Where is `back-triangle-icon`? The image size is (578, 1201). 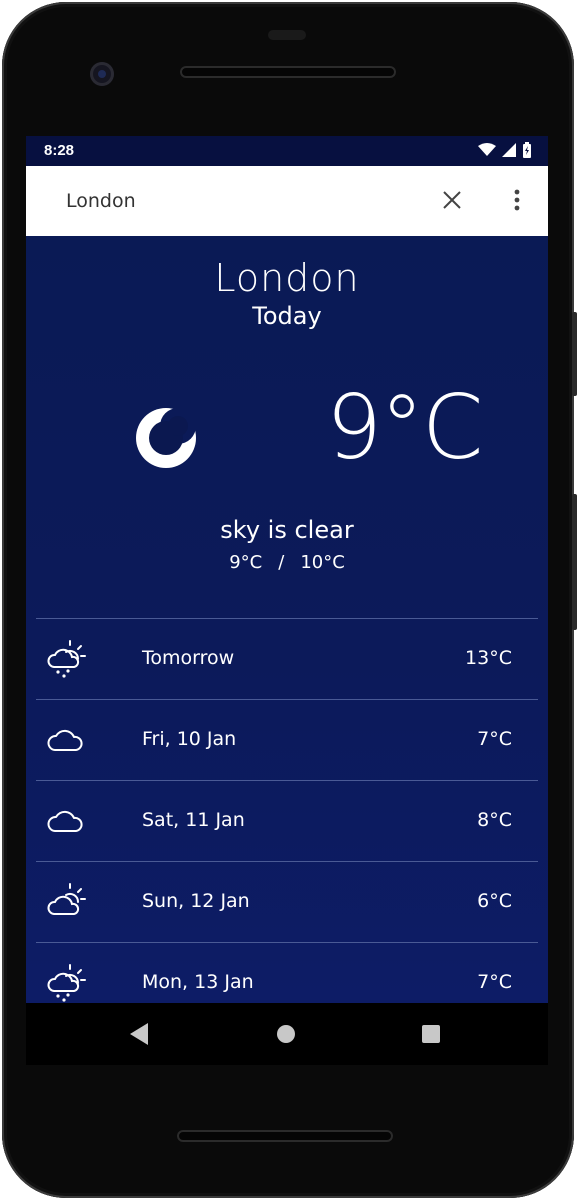 back-triangle-icon is located at coordinates (139, 1034).